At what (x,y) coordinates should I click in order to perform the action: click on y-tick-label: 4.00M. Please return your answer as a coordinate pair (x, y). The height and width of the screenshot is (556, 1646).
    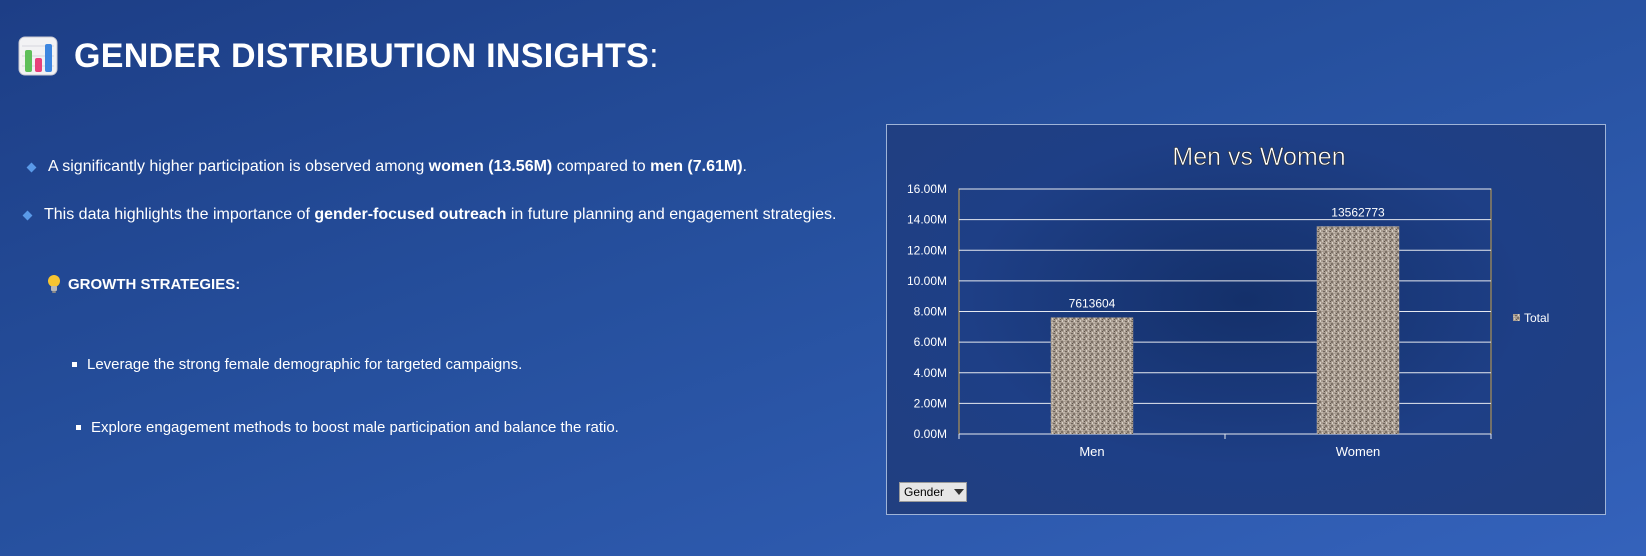
    Looking at the image, I should click on (930, 373).